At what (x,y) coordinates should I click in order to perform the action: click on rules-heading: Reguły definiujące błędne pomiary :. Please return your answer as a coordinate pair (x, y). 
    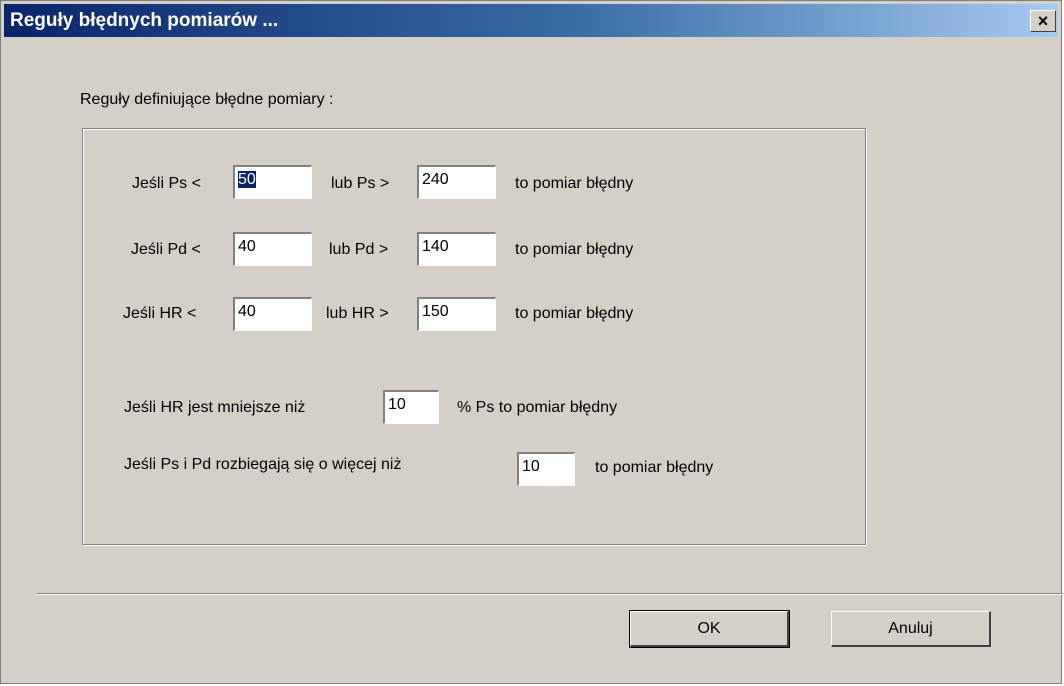
    Looking at the image, I should click on (207, 99).